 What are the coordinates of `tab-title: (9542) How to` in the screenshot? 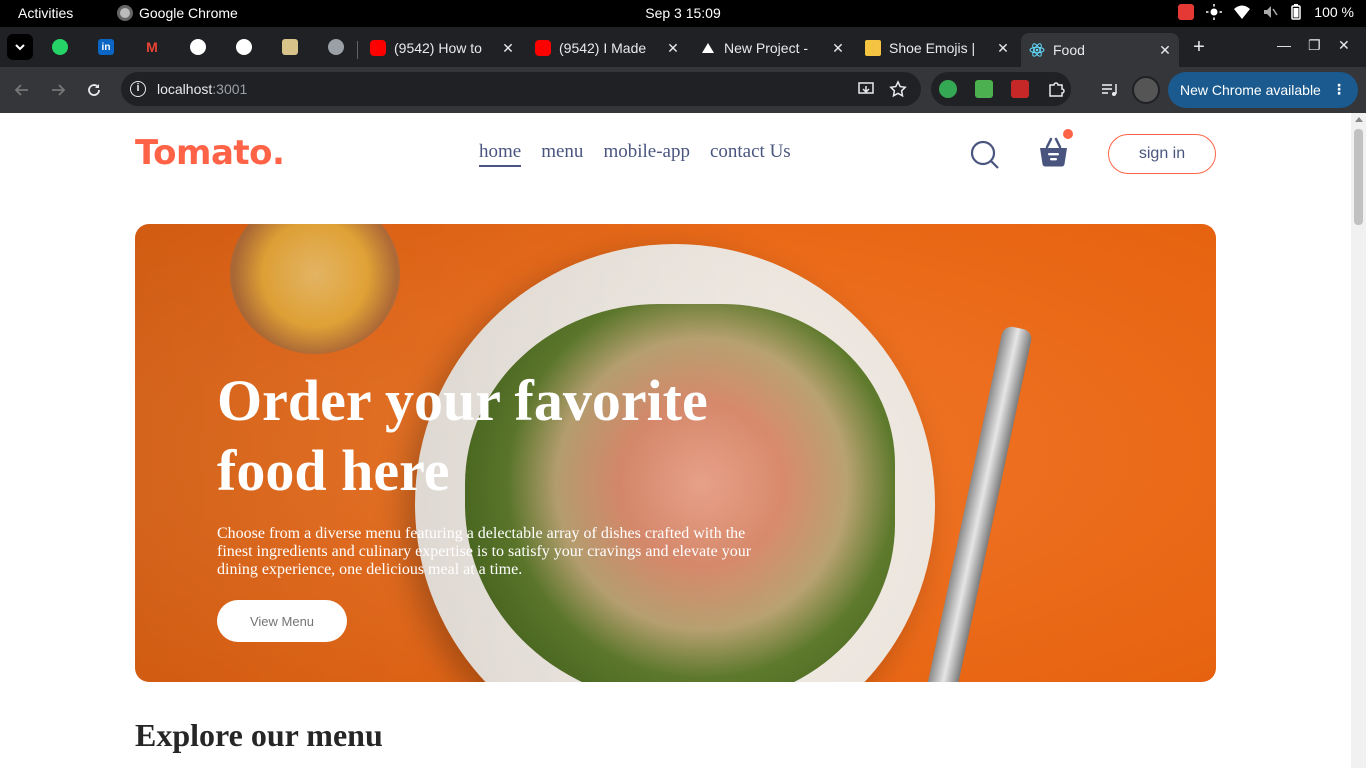 It's located at (438, 48).